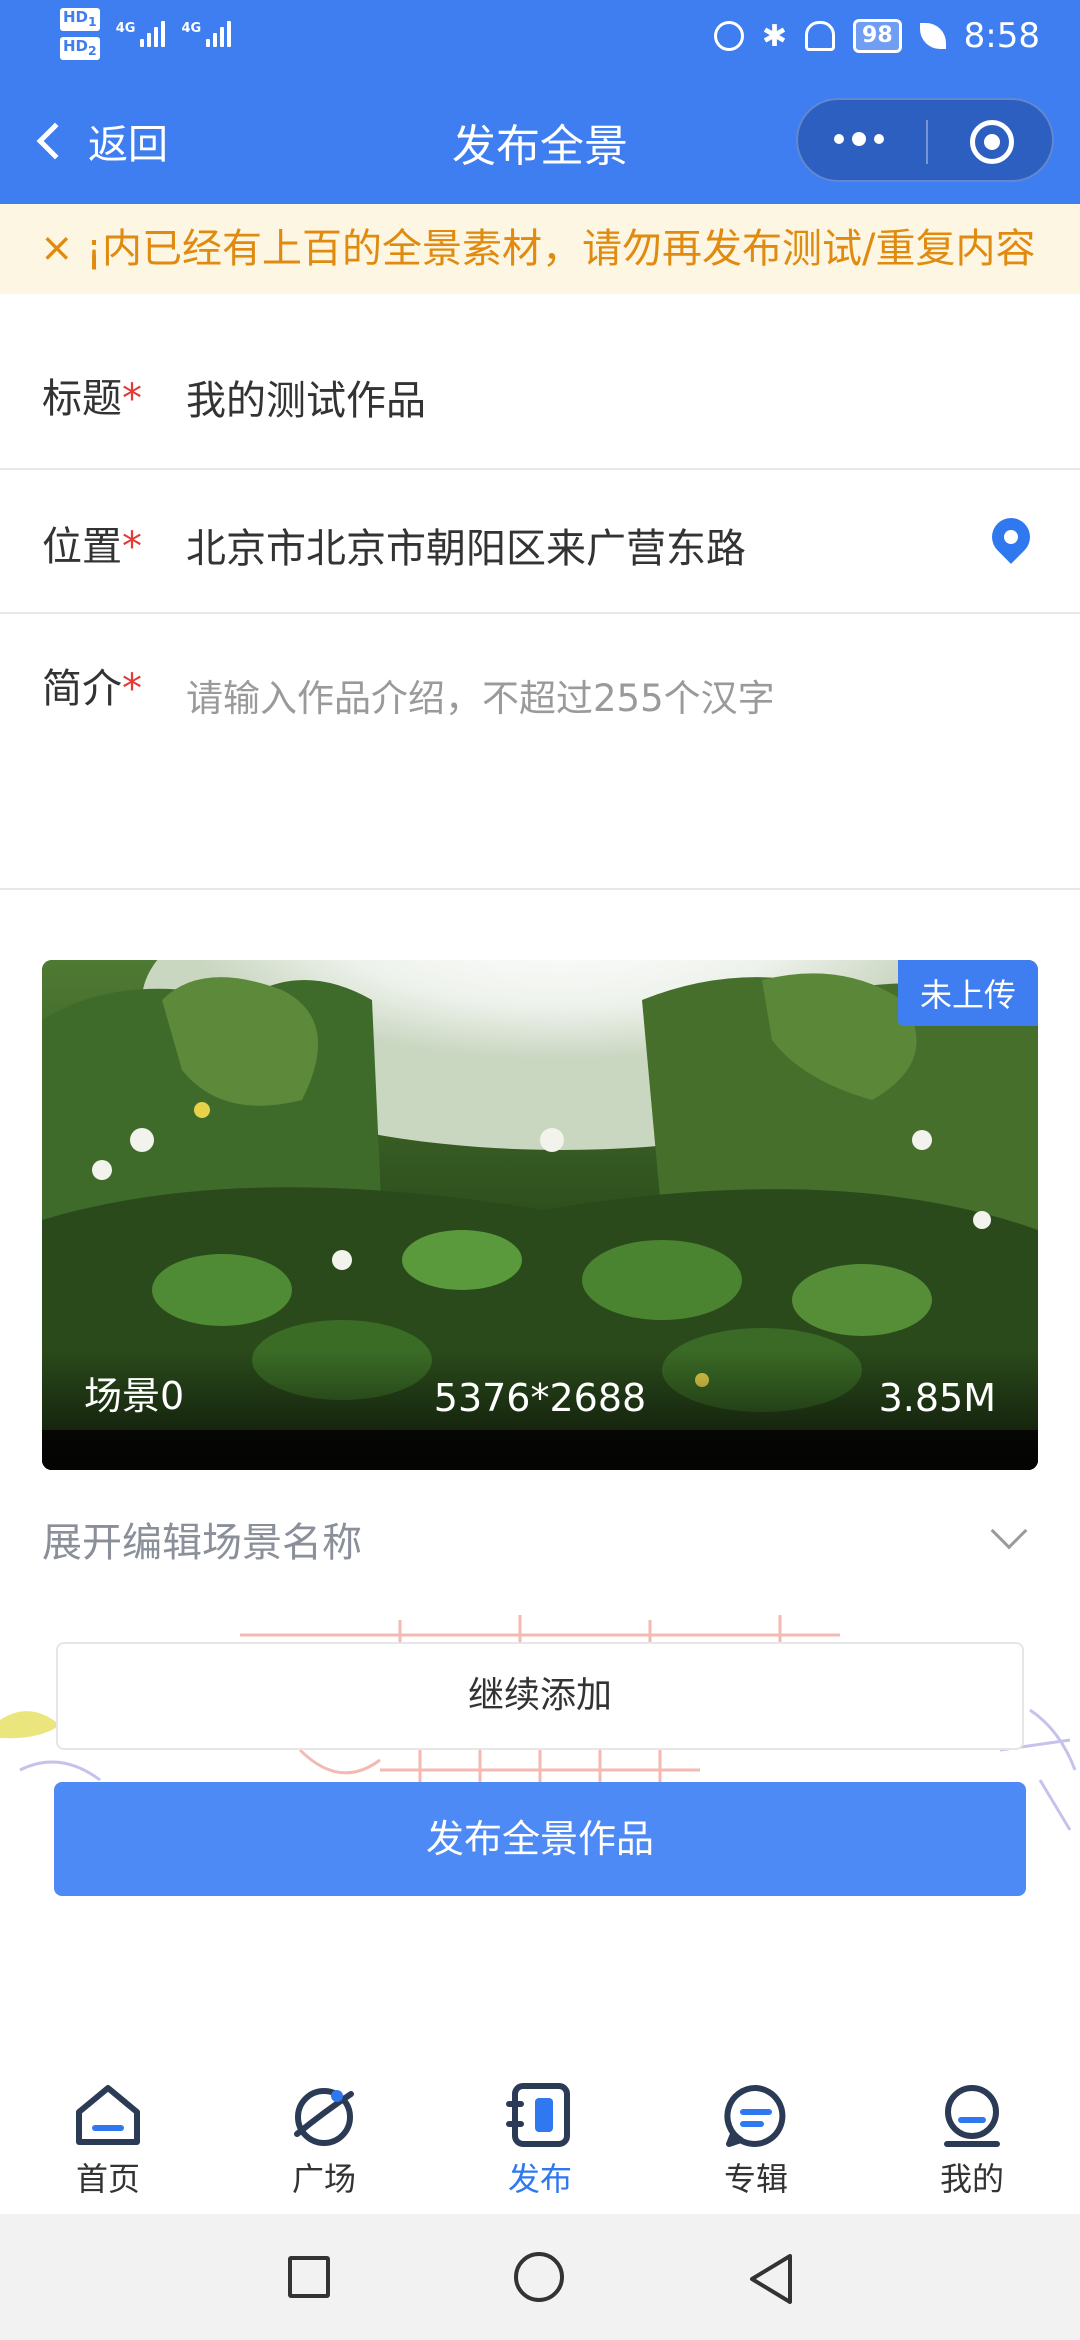 The height and width of the screenshot is (2340, 1080). I want to click on notice-bar: × ¡内已经有上百的全景素材，请勿再发布测试/重复内容, so click(540, 249).